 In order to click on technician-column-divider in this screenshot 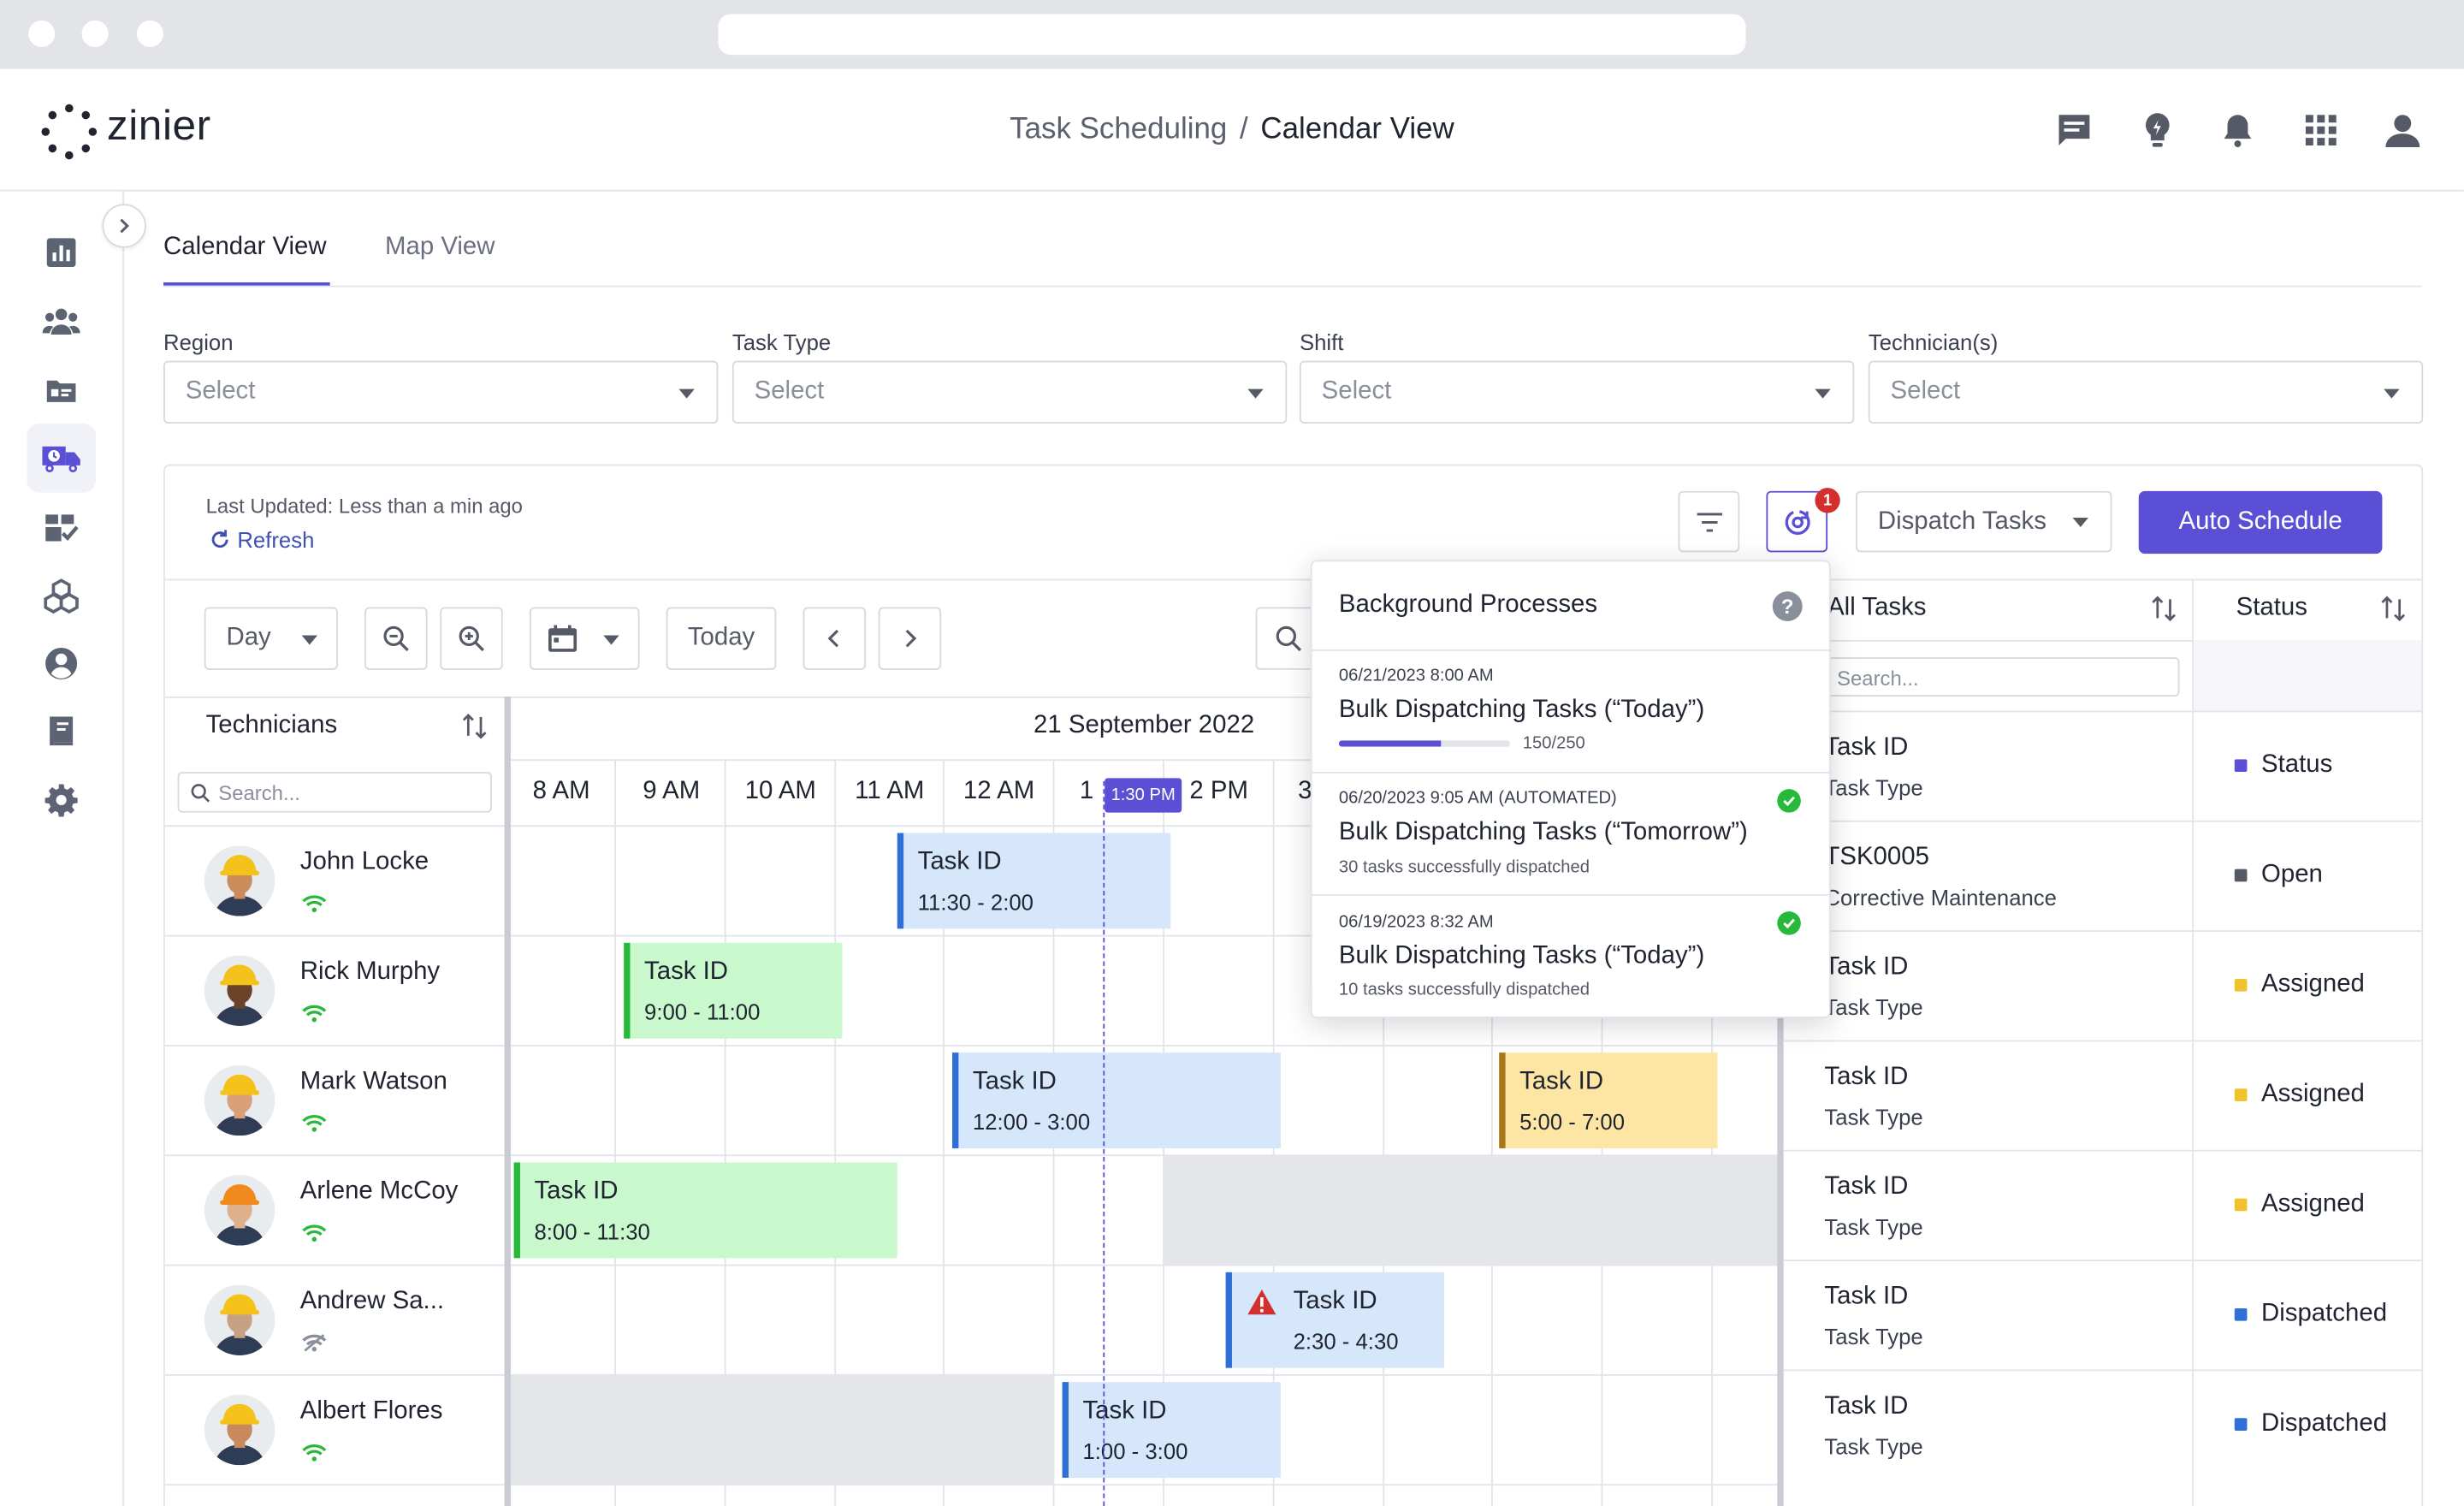, I will do `click(507, 1101)`.